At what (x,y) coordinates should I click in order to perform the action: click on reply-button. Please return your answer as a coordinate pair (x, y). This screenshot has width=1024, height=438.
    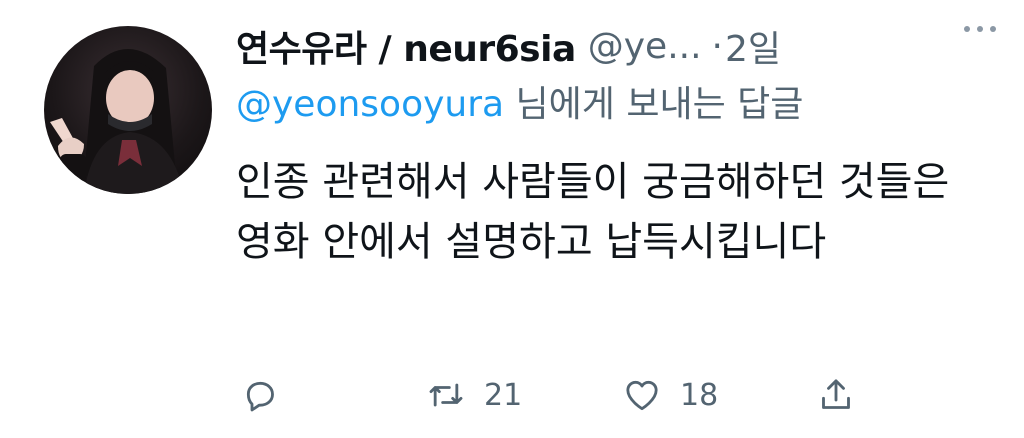
    Looking at the image, I should click on (260, 395).